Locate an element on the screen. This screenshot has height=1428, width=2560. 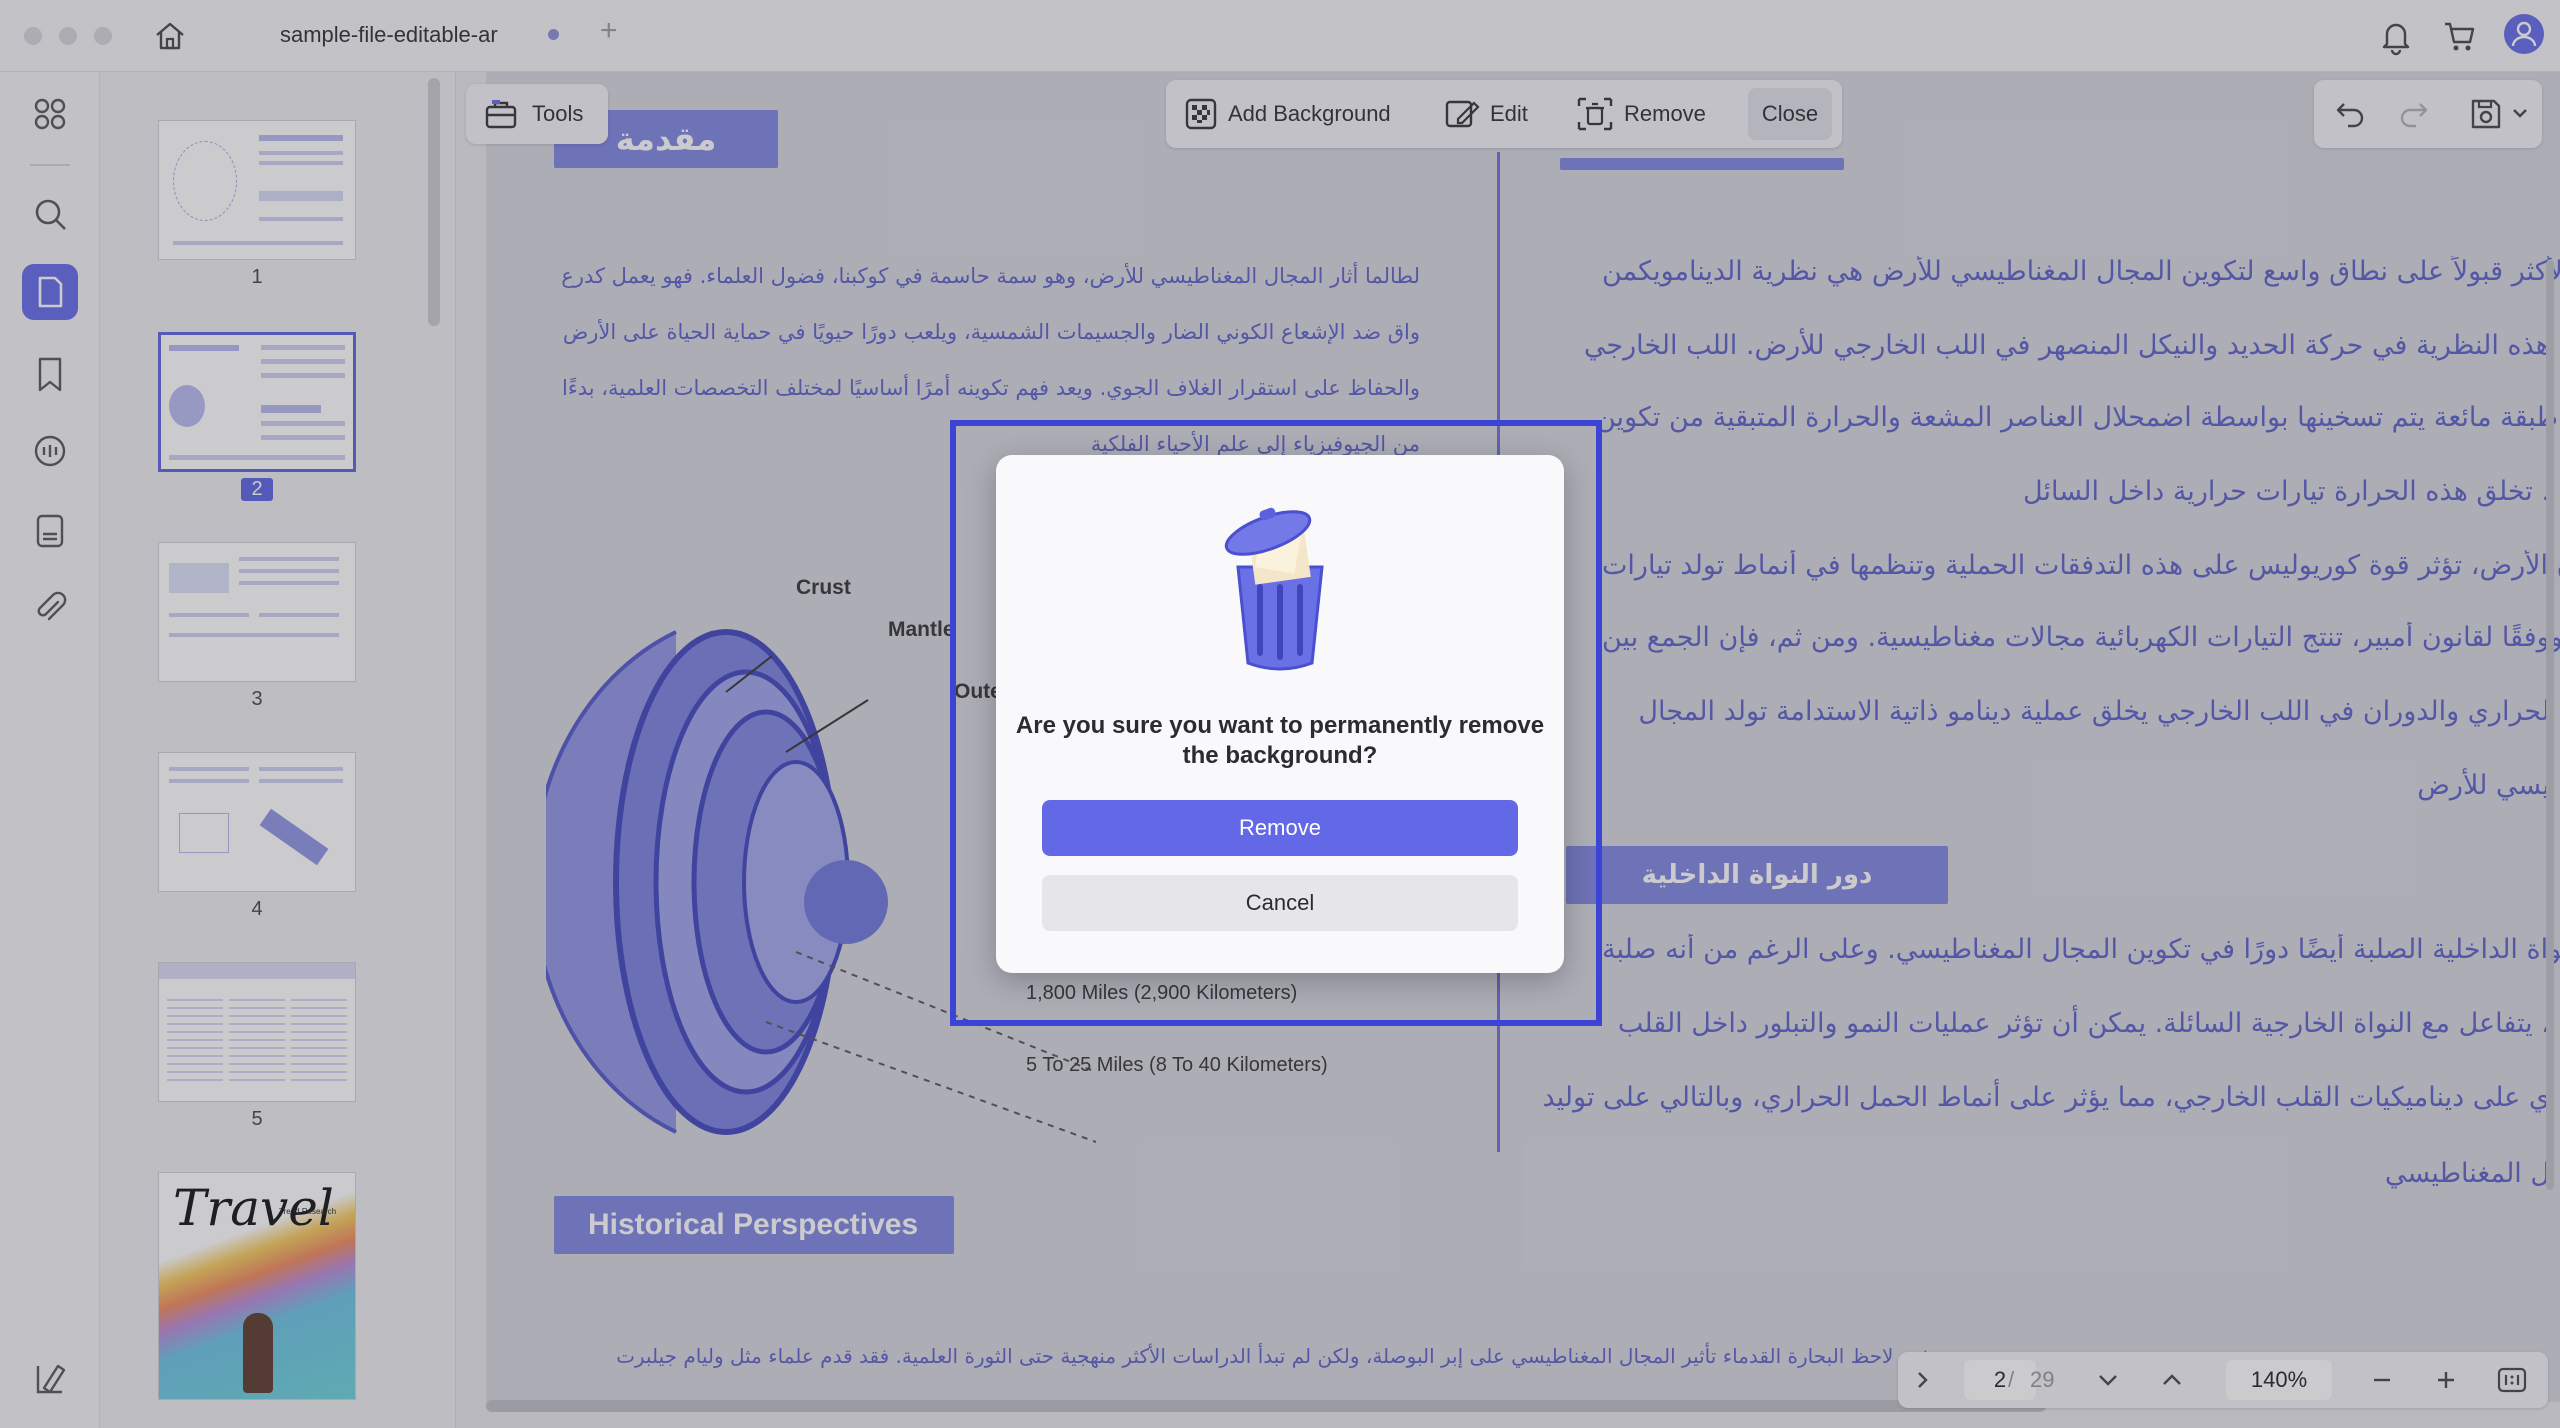
tools-label: Tools is located at coordinates (558, 113).